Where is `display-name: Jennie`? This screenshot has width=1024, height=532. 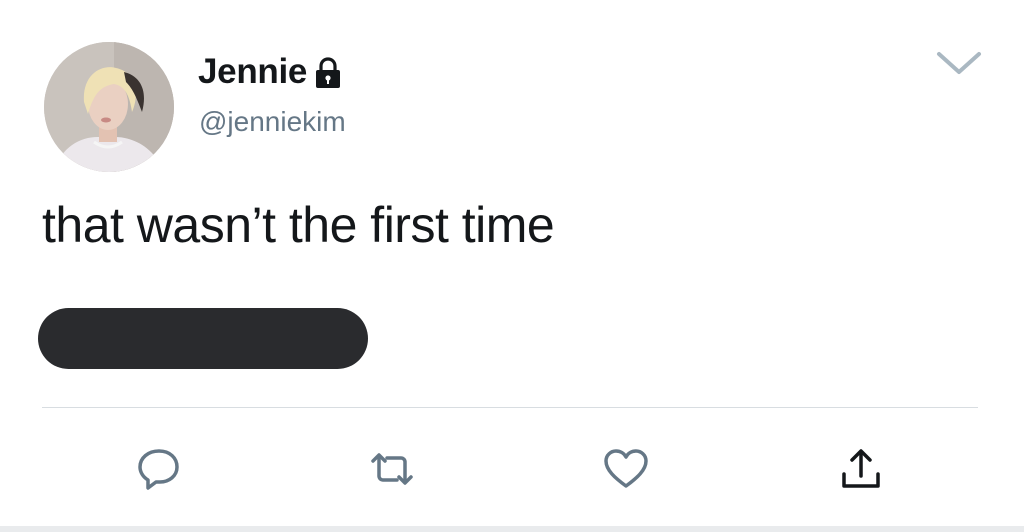
display-name: Jennie is located at coordinates (252, 72).